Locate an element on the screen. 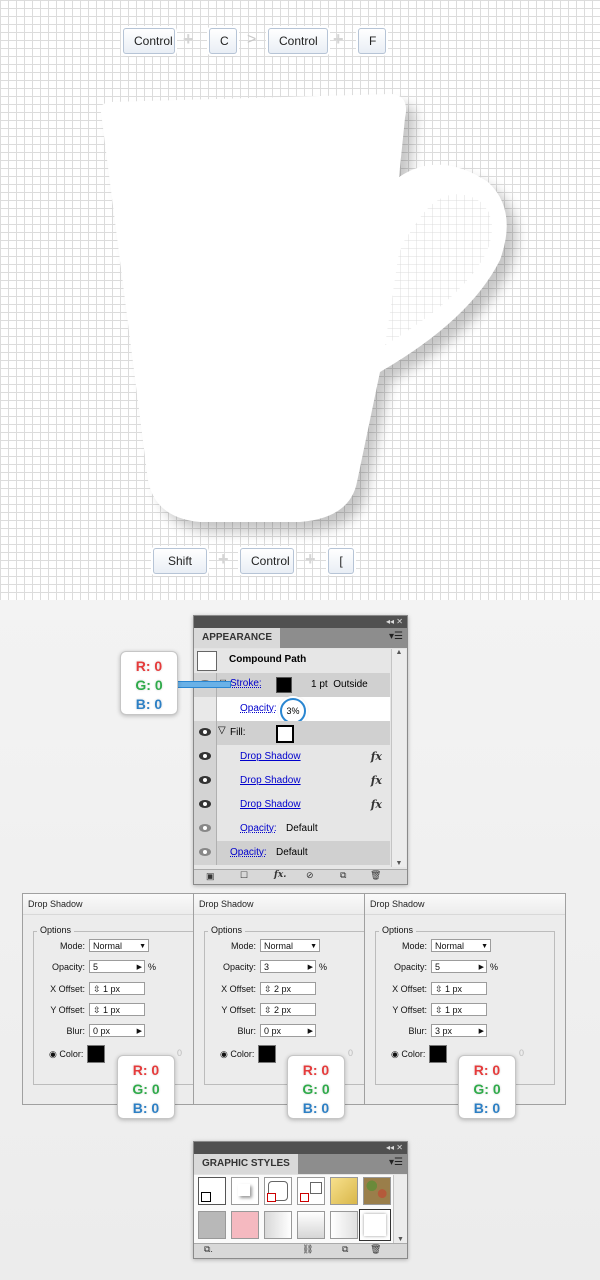  stroke-swatch is located at coordinates (284, 685).